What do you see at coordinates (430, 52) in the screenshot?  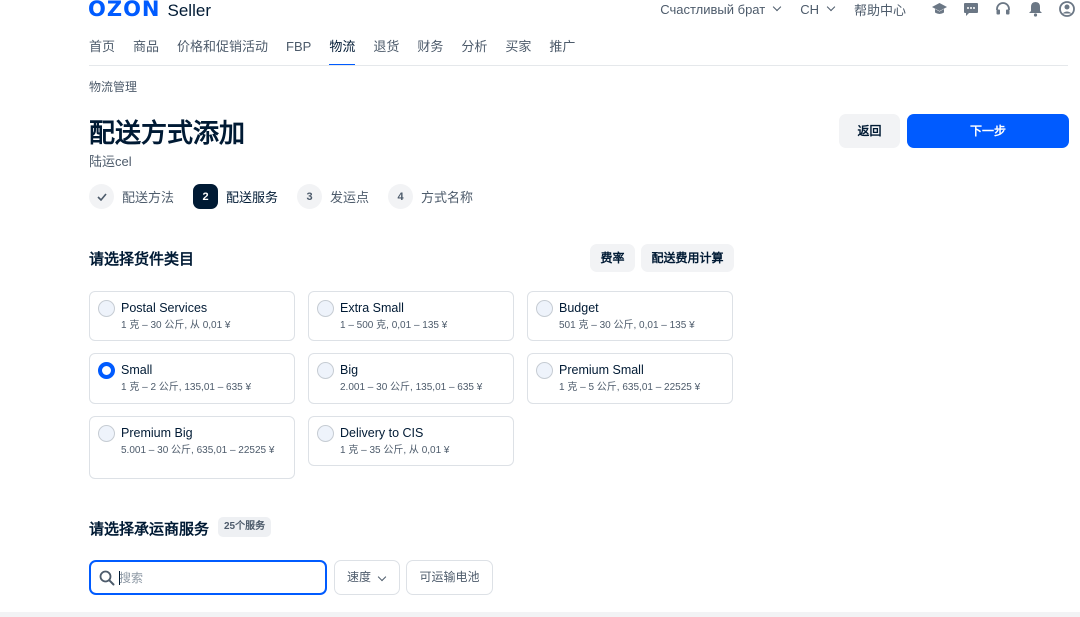 I see `nav-item-finance: 财务` at bounding box center [430, 52].